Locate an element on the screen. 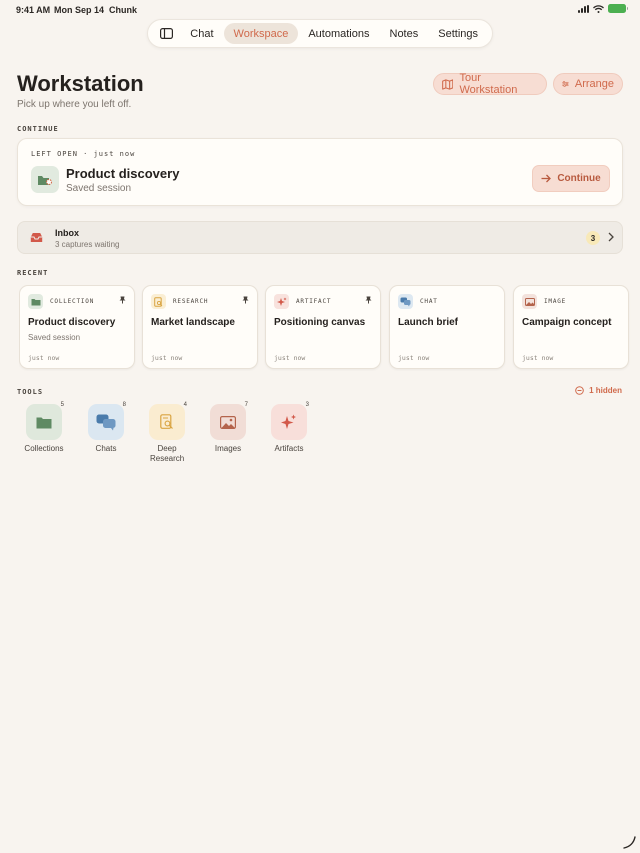 Image resolution: width=640 pixels, height=853 pixels. arrange-button: Arrange is located at coordinates (588, 84).